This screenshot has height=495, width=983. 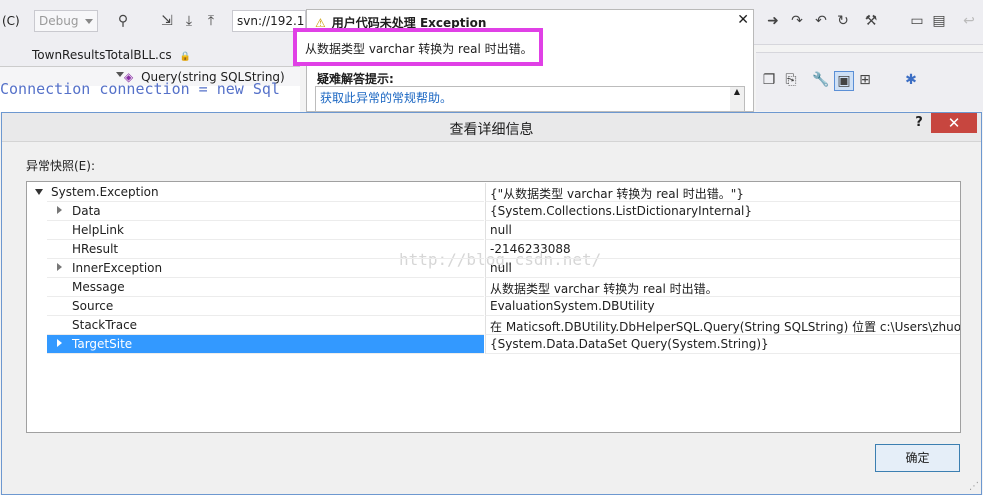 What do you see at coordinates (821, 80) in the screenshot?
I see `wrench-icon: 🔧` at bounding box center [821, 80].